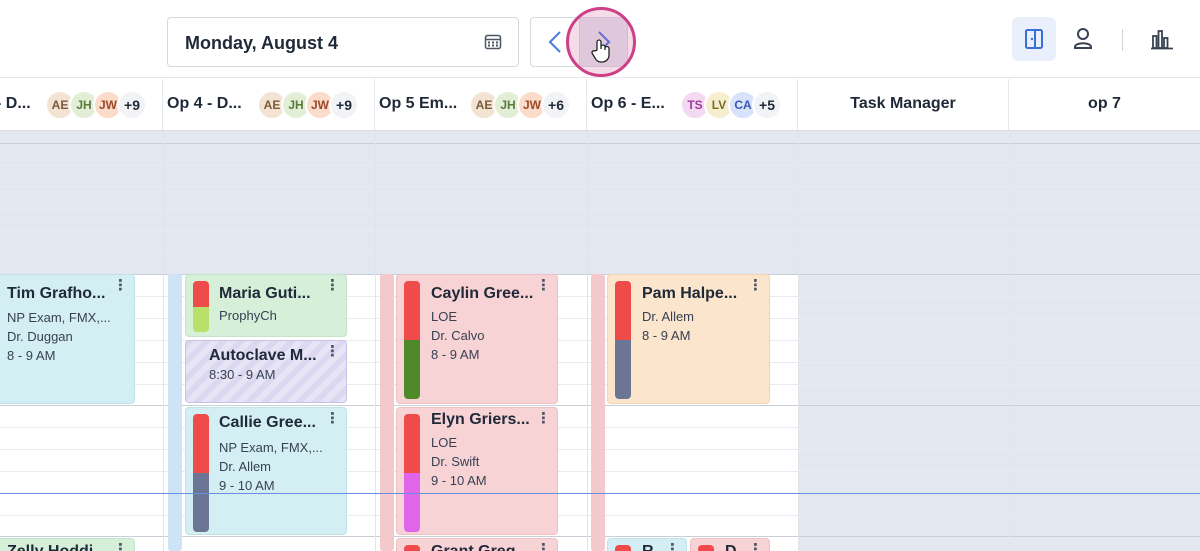  I want to click on provider-text: Dr. Swift, so click(455, 461).